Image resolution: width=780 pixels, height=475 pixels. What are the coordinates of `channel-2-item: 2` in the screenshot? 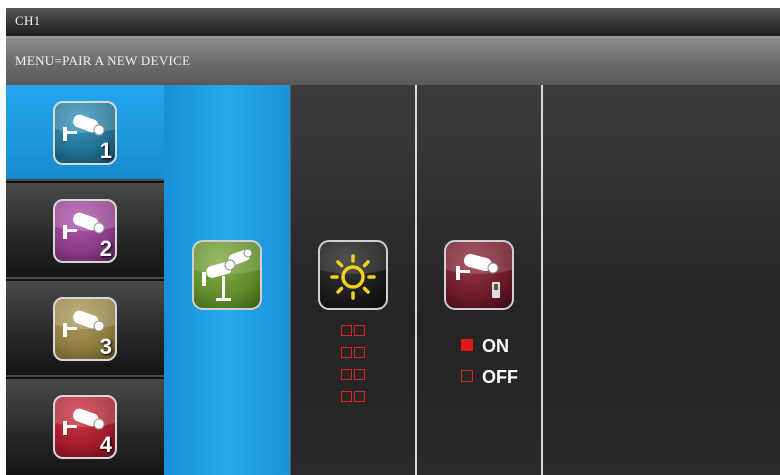 It's located at (85, 231).